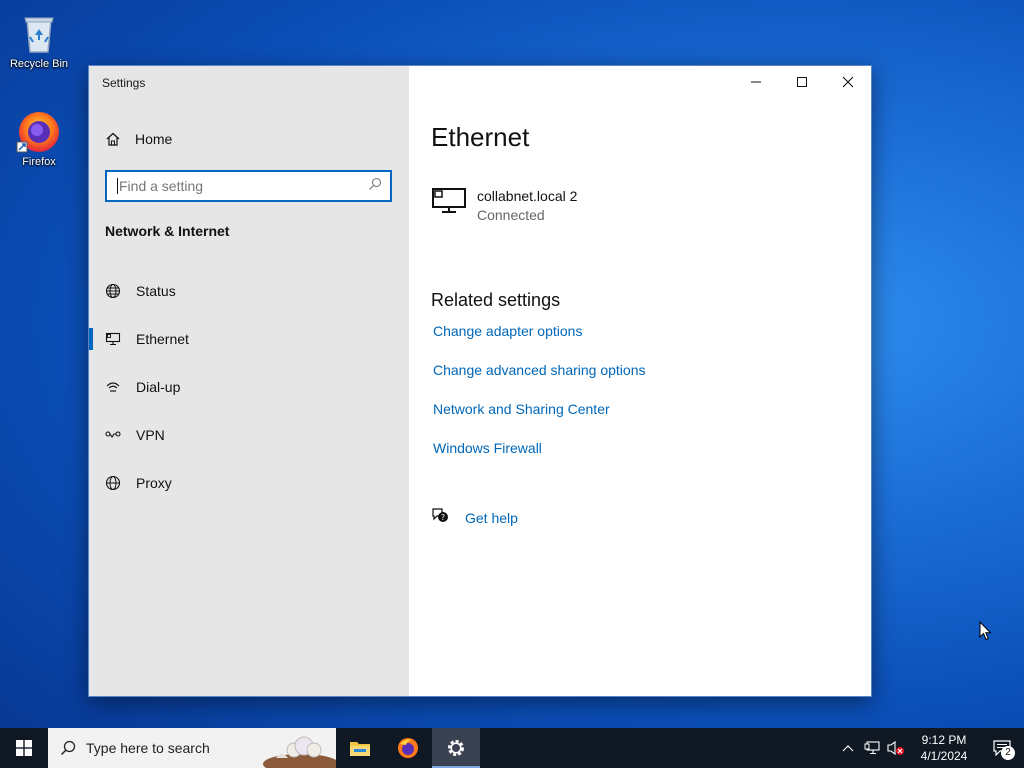 Image resolution: width=1024 pixels, height=768 pixels. Describe the element at coordinates (113, 483) in the screenshot. I see `proxy-globe-icon` at that location.